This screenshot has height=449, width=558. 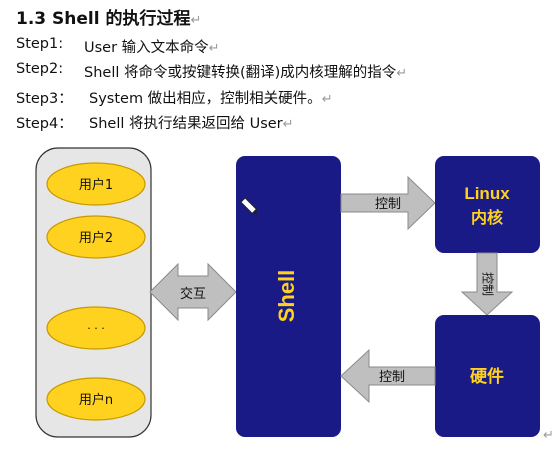 I want to click on user-ellipse-ellipsis: · · ·, so click(x=96, y=328).